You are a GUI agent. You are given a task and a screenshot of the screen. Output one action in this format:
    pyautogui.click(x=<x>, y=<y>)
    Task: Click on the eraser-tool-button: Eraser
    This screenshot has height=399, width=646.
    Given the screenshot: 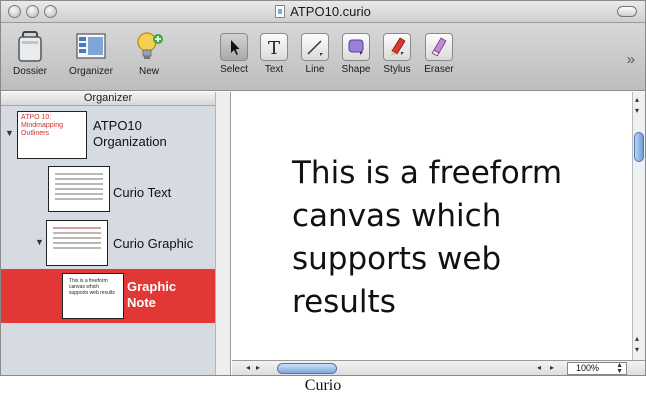 What is the action you would take?
    pyautogui.click(x=439, y=52)
    